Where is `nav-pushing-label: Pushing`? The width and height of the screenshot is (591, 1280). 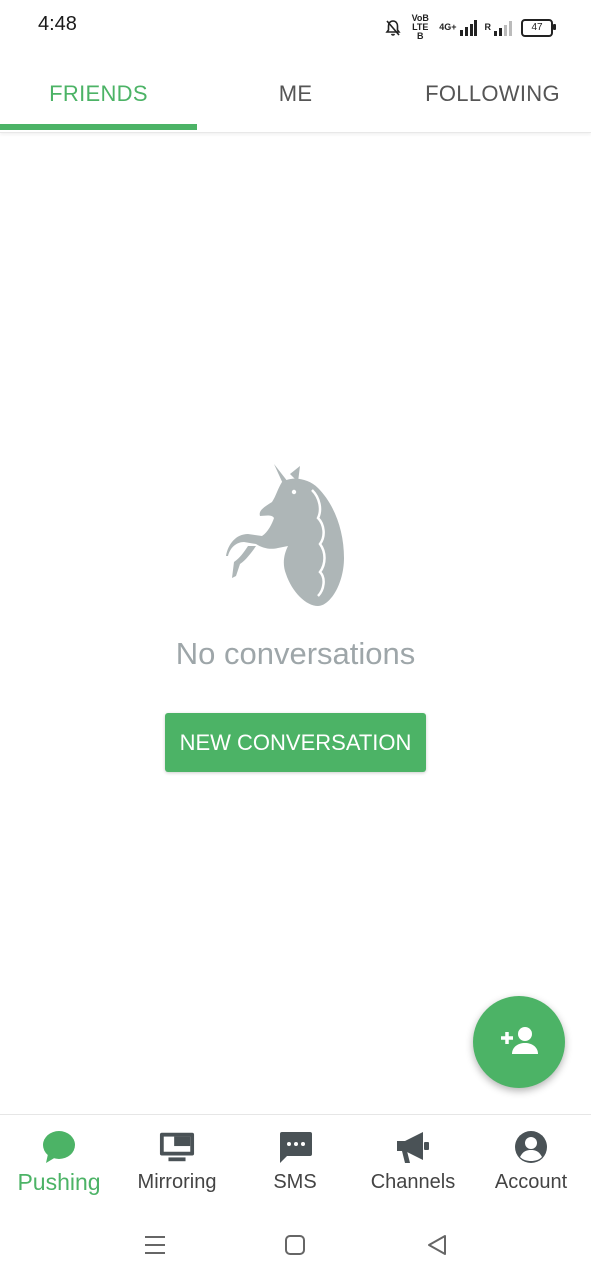 nav-pushing-label: Pushing is located at coordinates (59, 1182).